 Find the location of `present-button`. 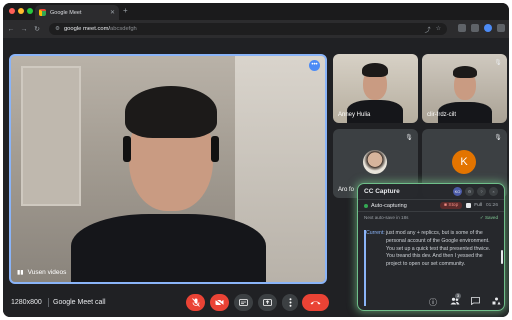

present-button is located at coordinates (267, 302).